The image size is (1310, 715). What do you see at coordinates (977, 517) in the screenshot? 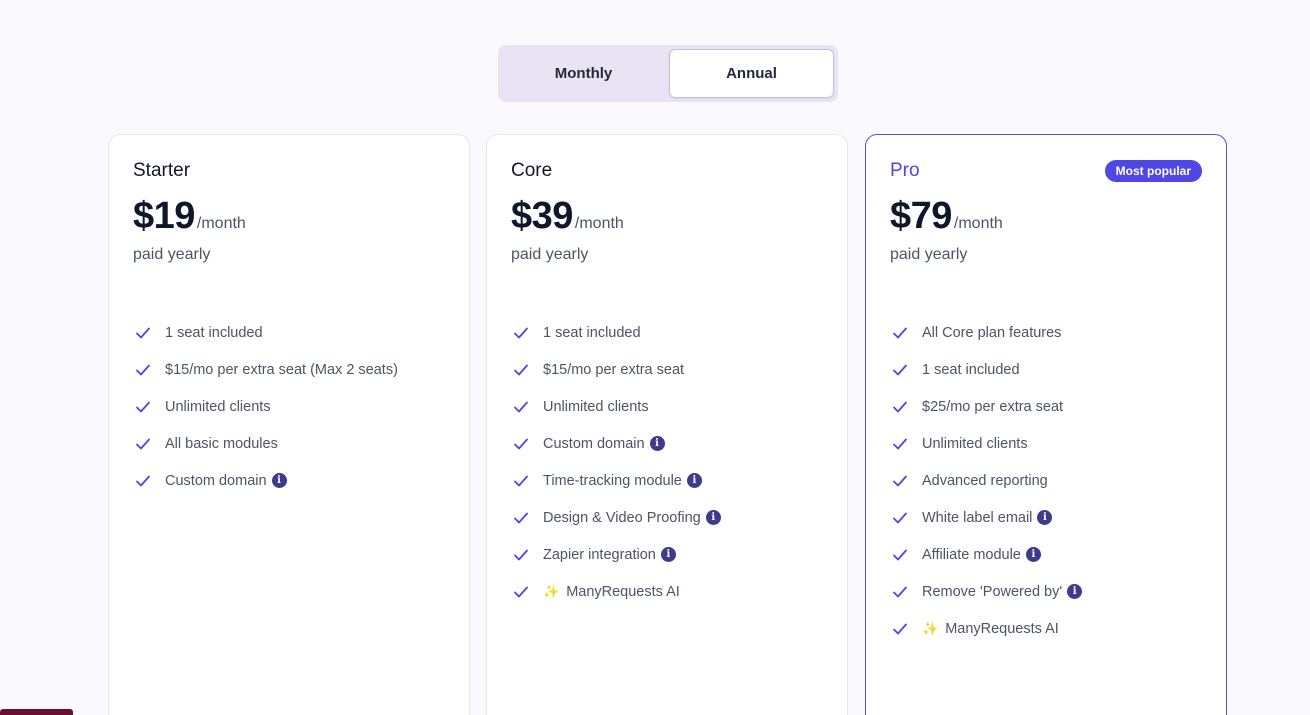
I see `feature-text: White label email` at bounding box center [977, 517].